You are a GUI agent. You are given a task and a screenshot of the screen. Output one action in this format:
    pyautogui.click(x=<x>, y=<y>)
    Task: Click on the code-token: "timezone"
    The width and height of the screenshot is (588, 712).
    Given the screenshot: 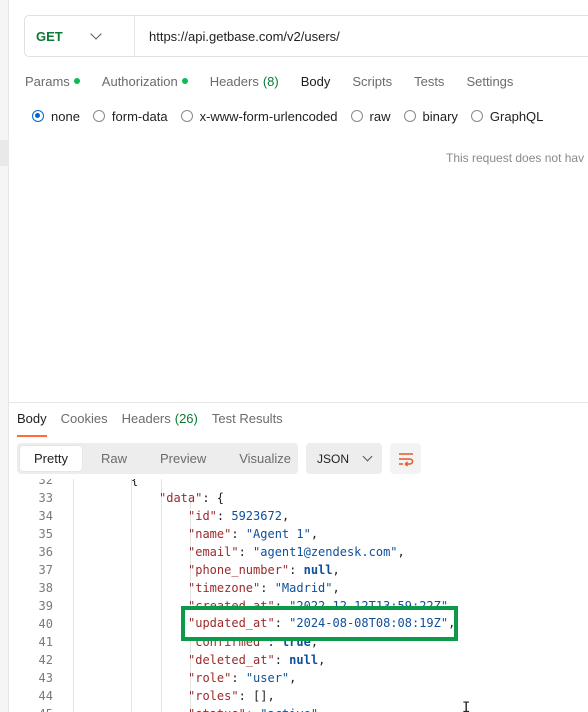 What is the action you would take?
    pyautogui.click(x=224, y=588)
    